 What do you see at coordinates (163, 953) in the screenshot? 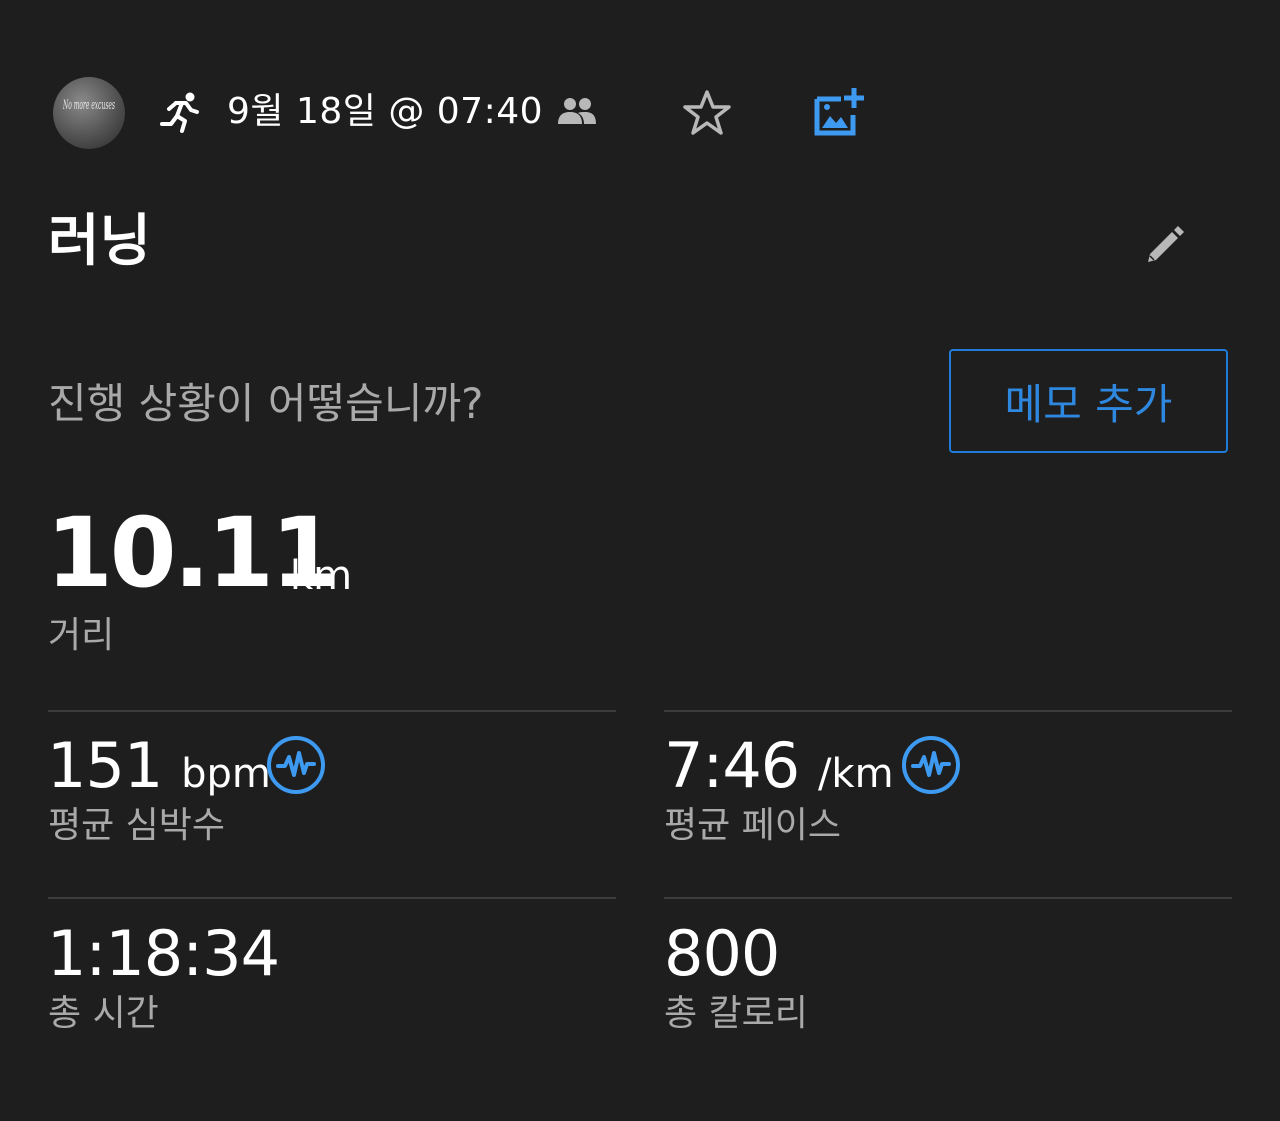
I see `total-time-value: 1:18:34` at bounding box center [163, 953].